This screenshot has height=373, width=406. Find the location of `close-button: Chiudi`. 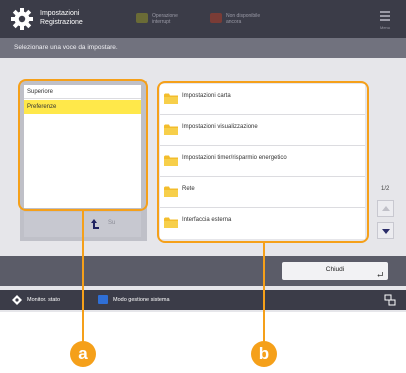

close-button: Chiudi is located at coordinates (335, 271).